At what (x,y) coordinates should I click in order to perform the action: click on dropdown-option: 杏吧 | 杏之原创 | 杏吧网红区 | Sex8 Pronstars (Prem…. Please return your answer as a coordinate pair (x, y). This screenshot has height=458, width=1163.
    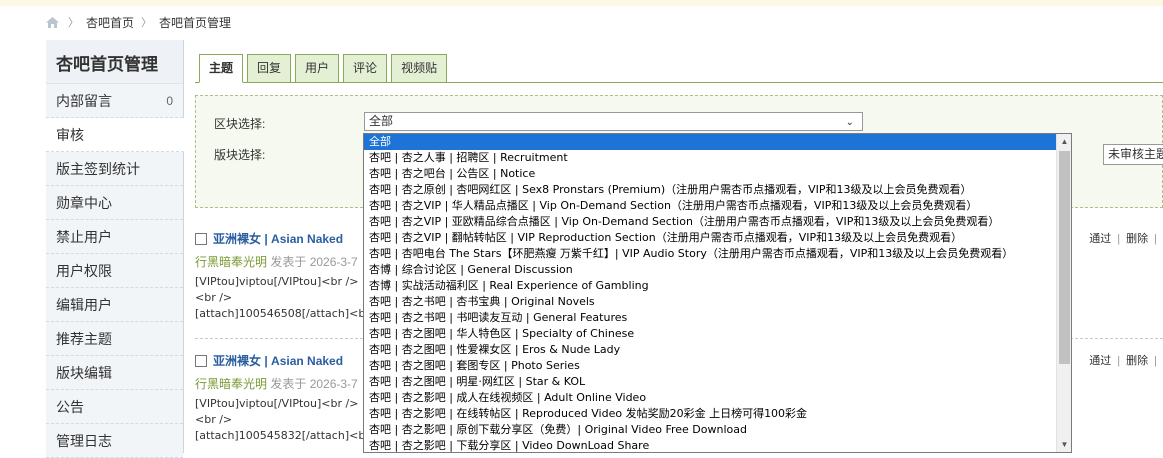
    Looking at the image, I should click on (710, 190).